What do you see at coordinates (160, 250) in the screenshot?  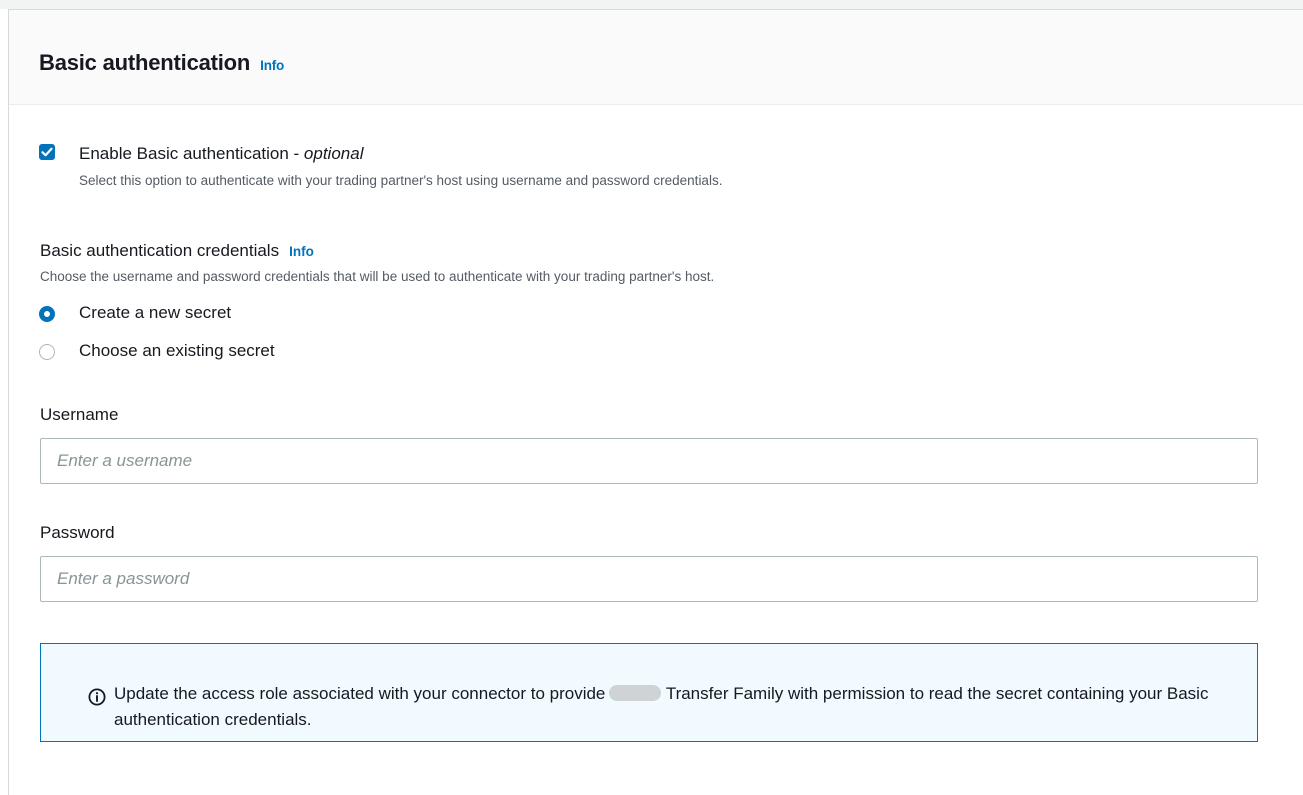 I see `credentials-label: Basic authentication credentials` at bounding box center [160, 250].